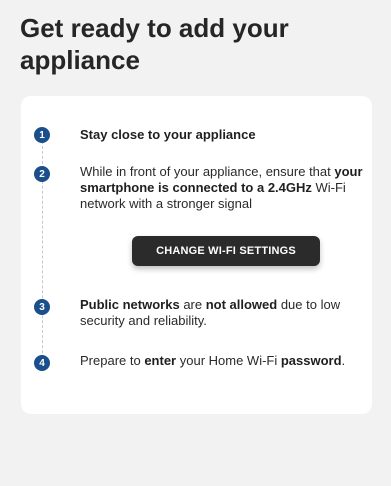  I want to click on step-number-badge: 2, so click(42, 174).